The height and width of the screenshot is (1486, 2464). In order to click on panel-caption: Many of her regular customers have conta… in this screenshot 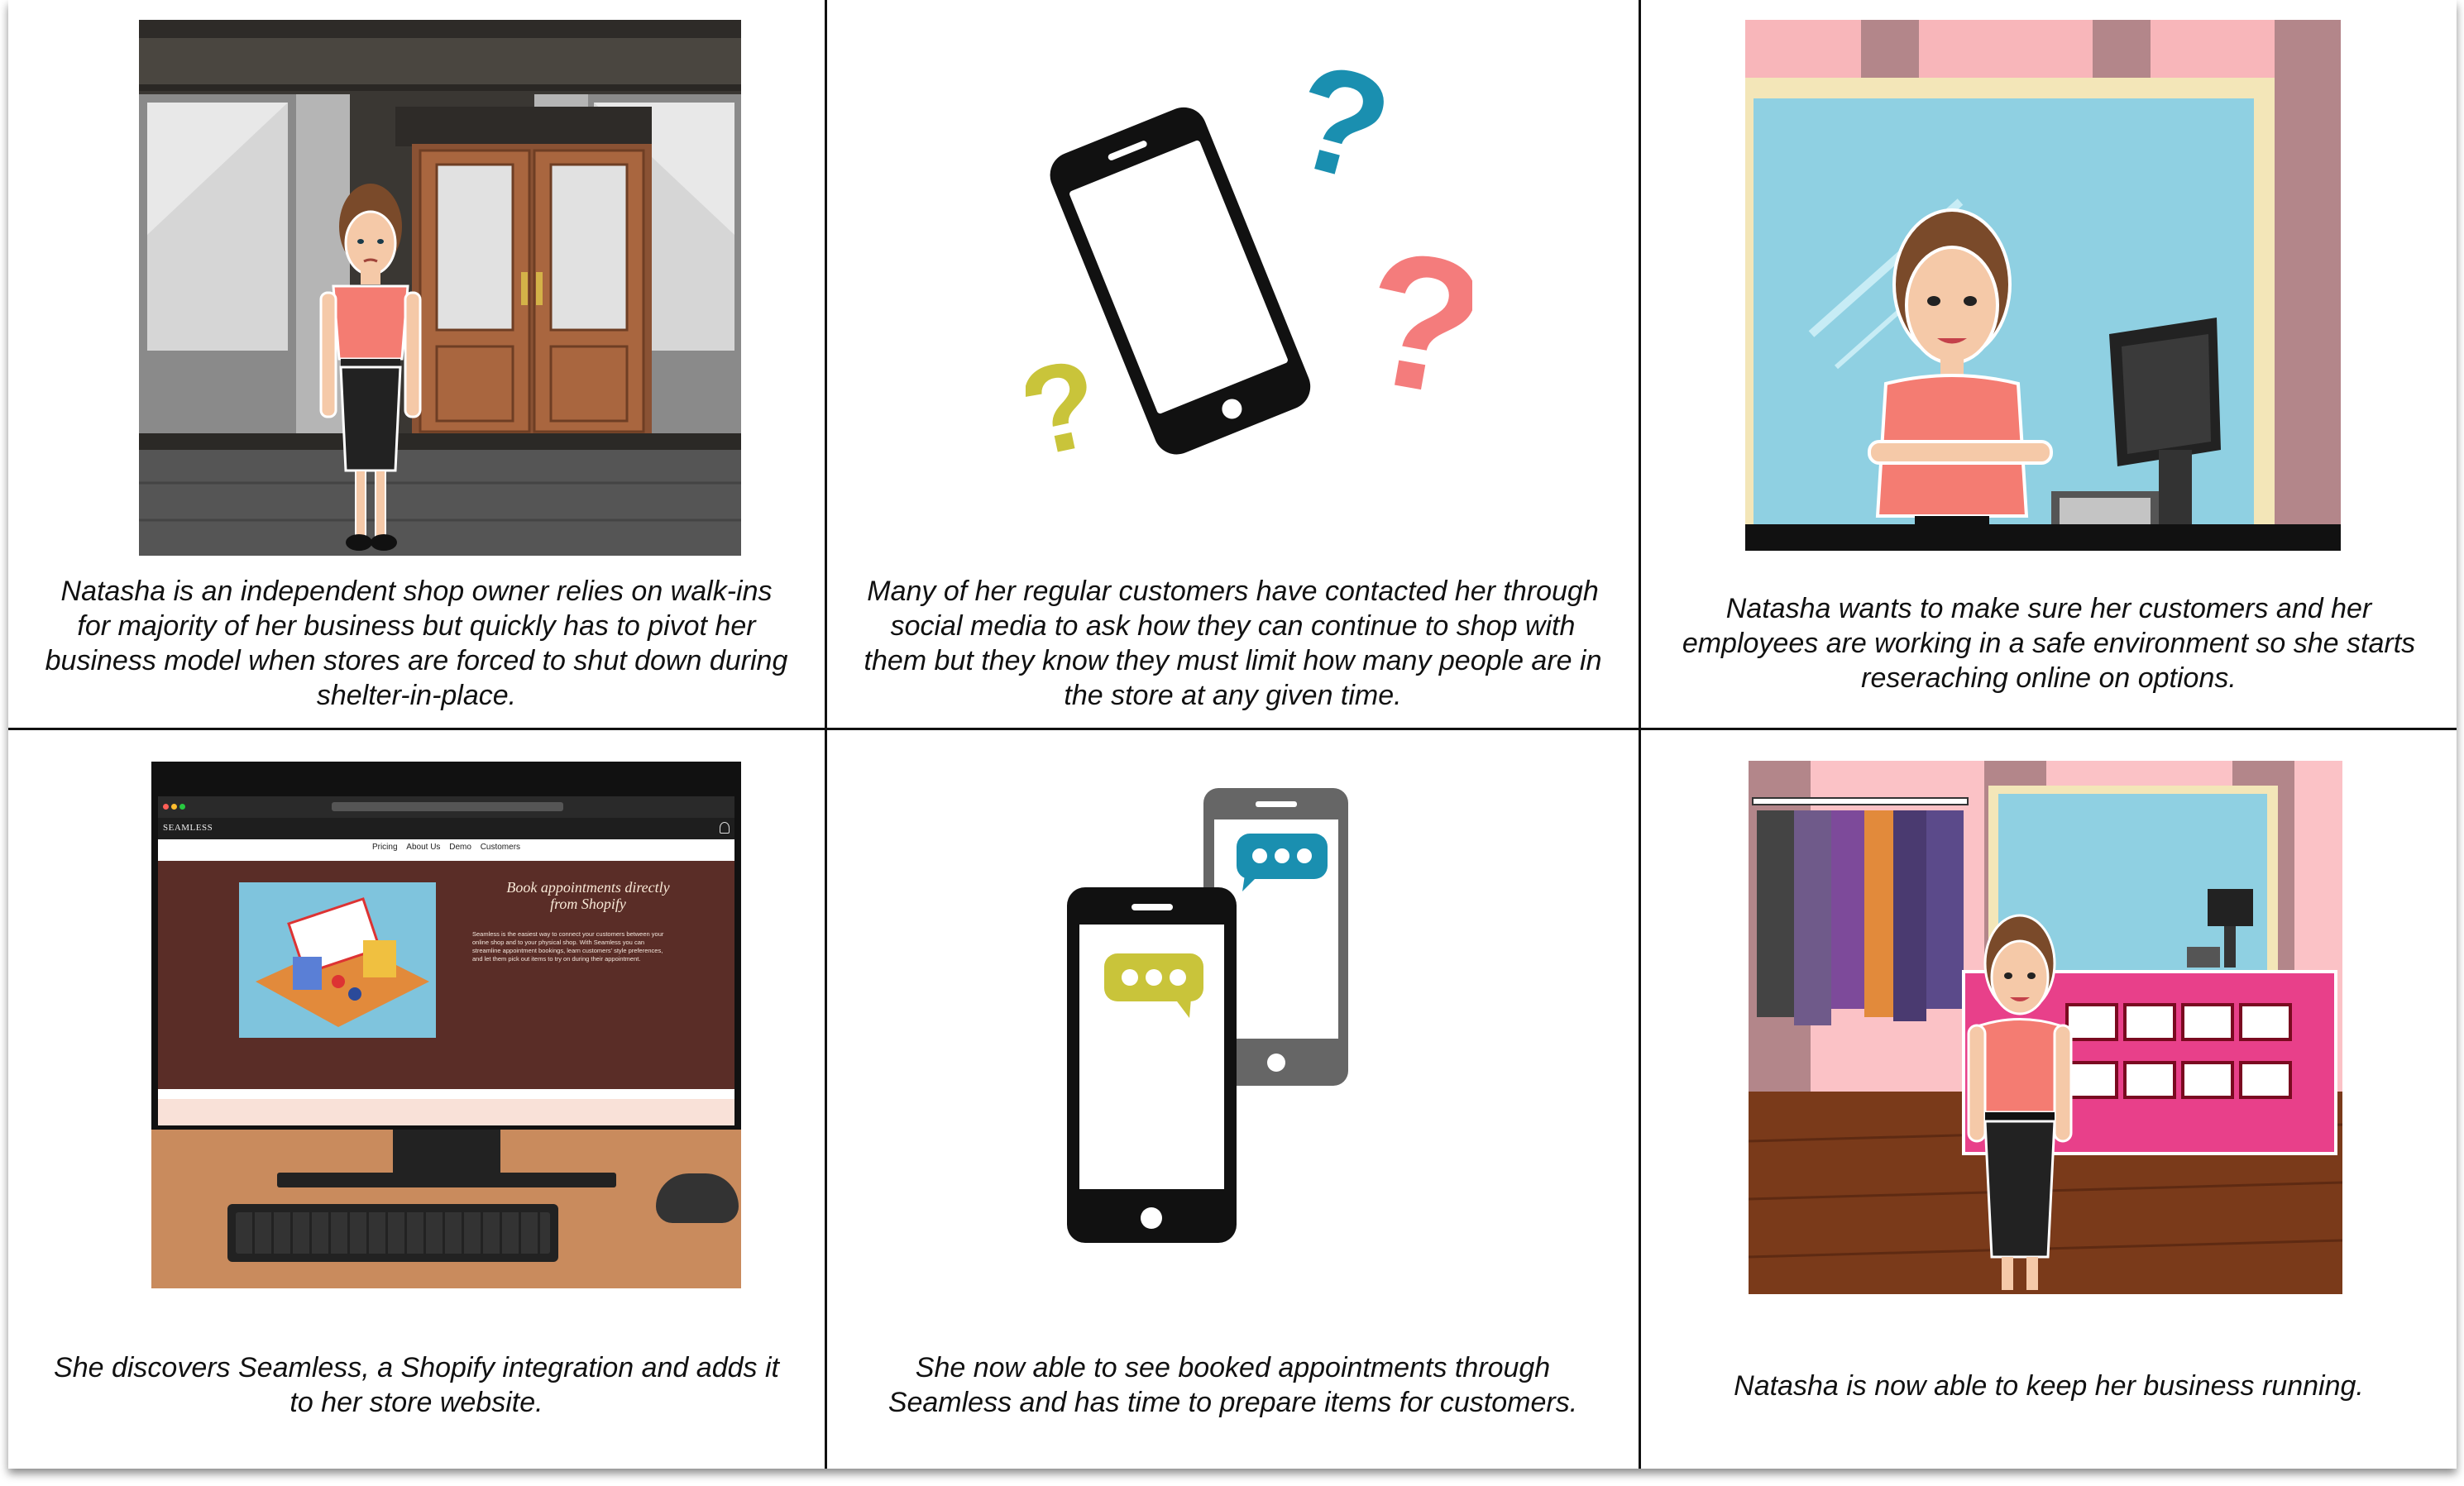, I will do `click(1233, 643)`.